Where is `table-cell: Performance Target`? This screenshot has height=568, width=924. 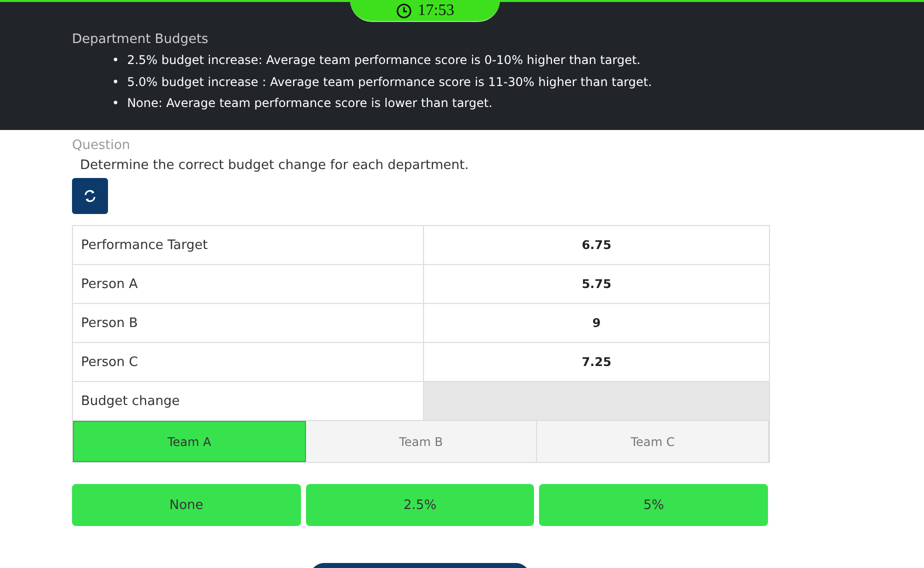 table-cell: Performance Target is located at coordinates (248, 245).